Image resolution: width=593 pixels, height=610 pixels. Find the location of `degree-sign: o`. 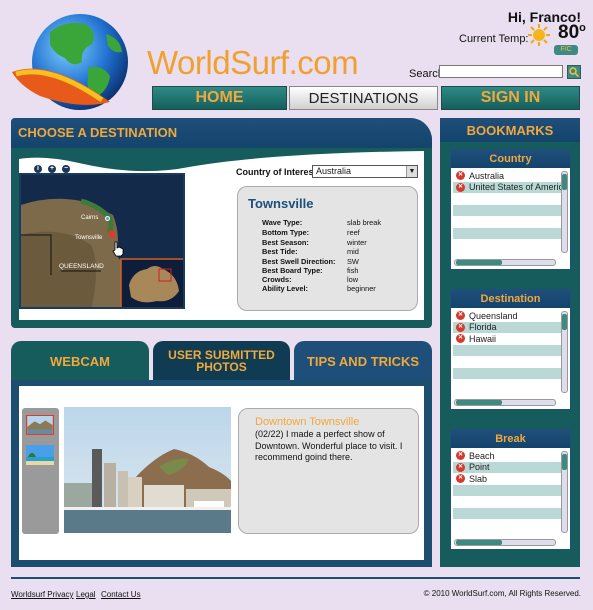

degree-sign: o is located at coordinates (582, 28).